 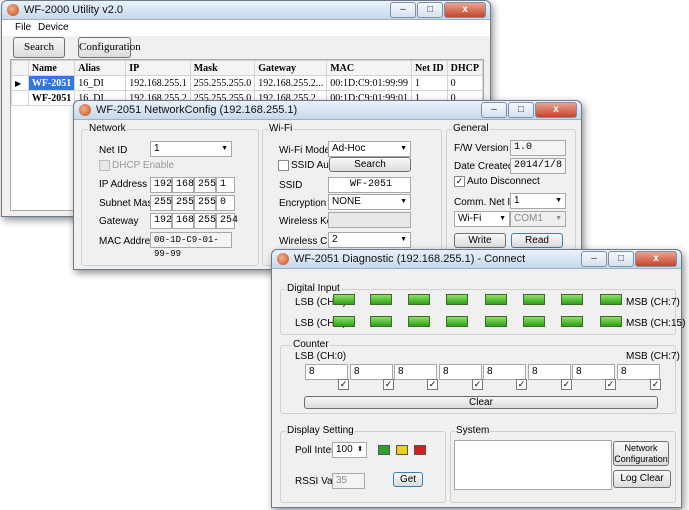 I want to click on netid-select: 1 ▼, so click(x=191, y=149).